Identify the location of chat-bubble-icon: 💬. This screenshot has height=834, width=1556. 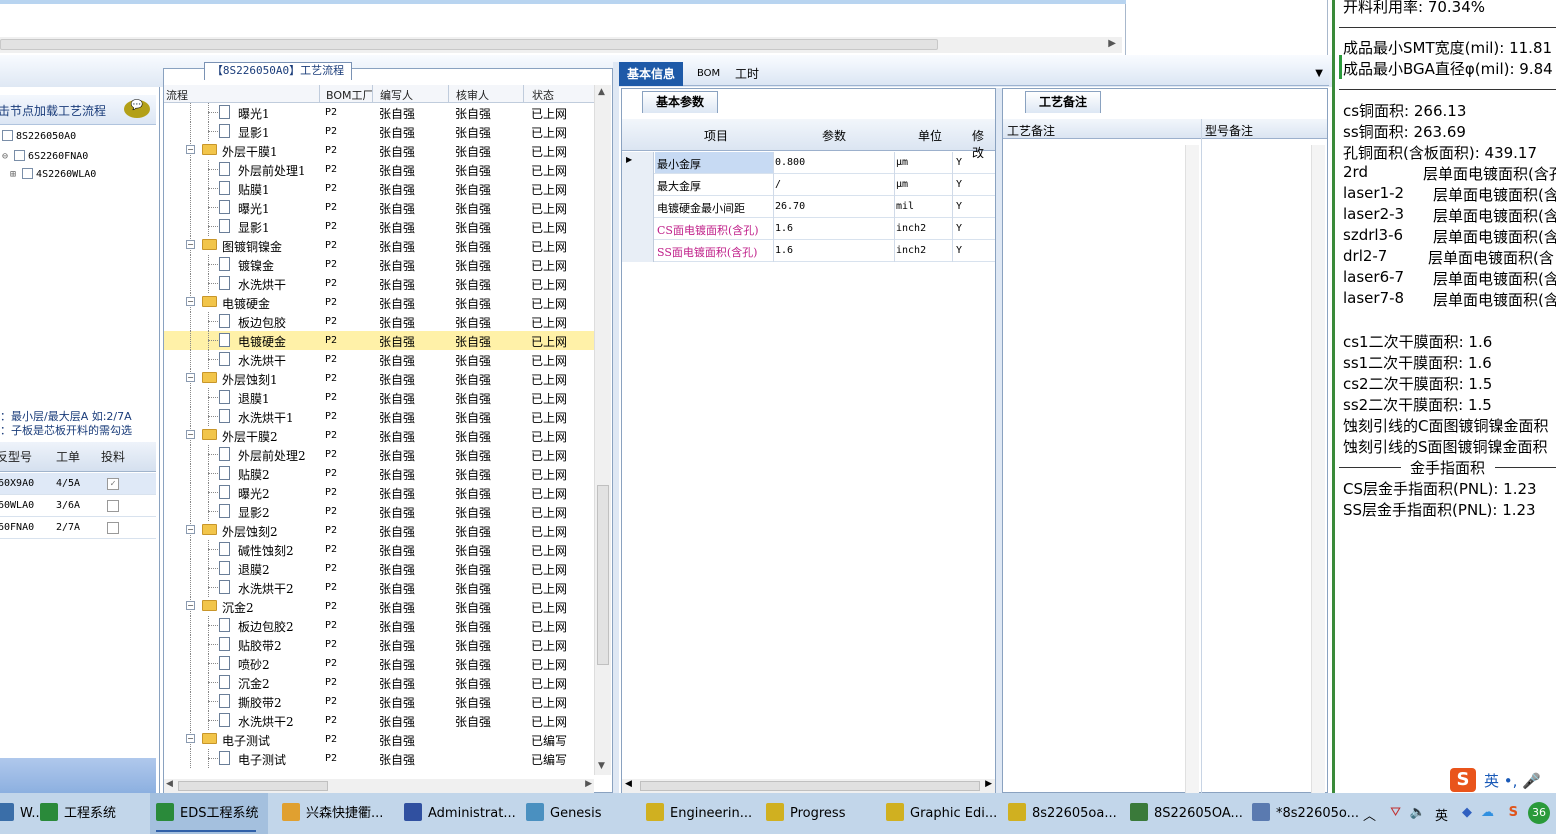
(137, 109).